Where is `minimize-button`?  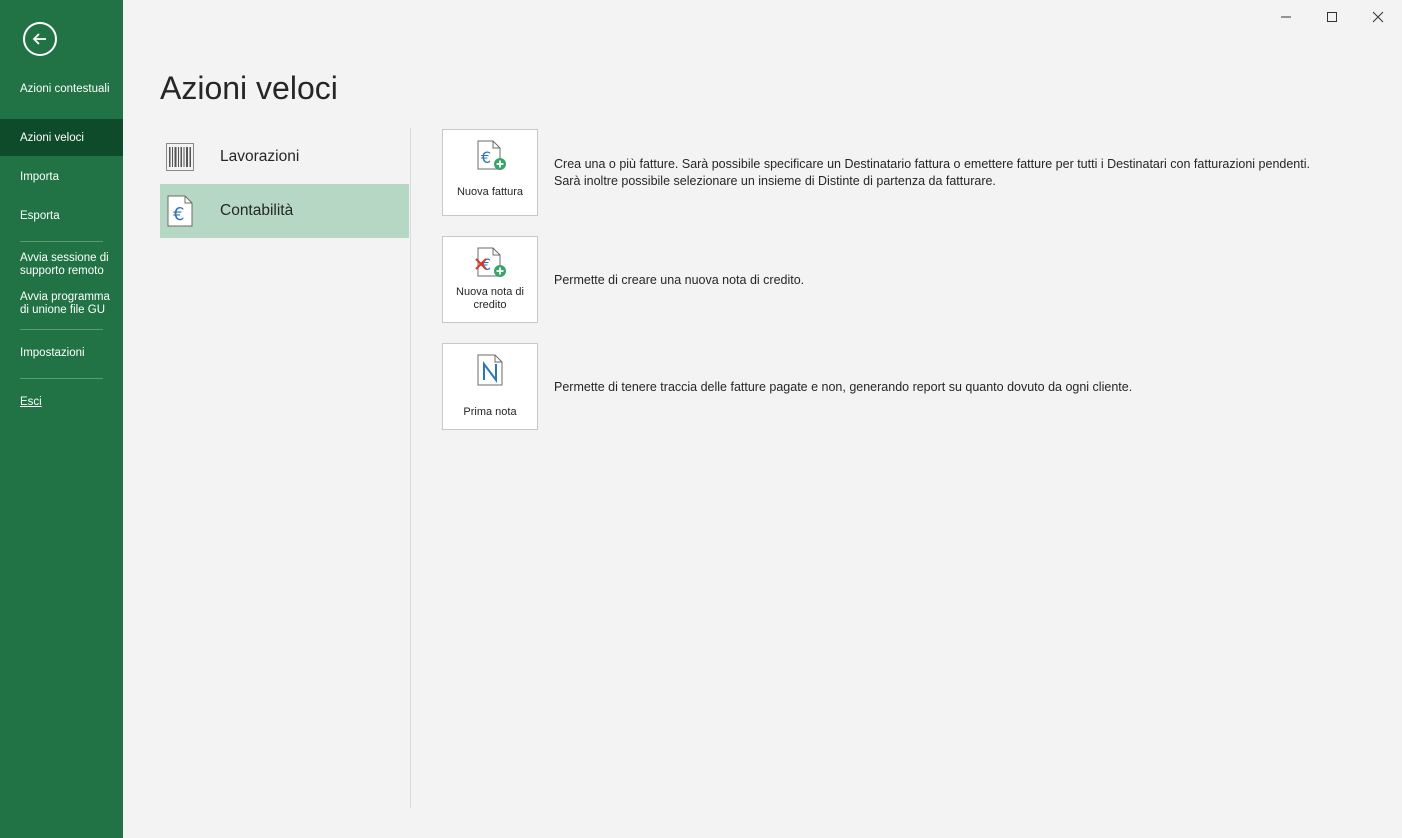 minimize-button is located at coordinates (1286, 17).